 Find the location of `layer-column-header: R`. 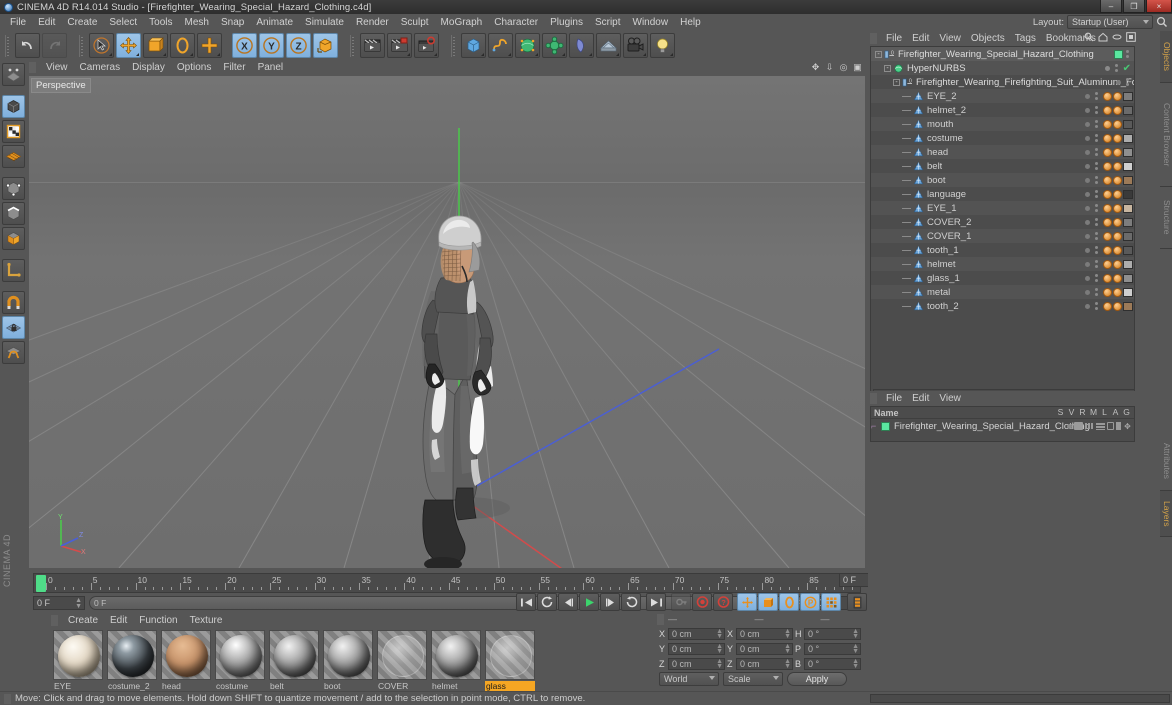

layer-column-header: R is located at coordinates (1082, 412).